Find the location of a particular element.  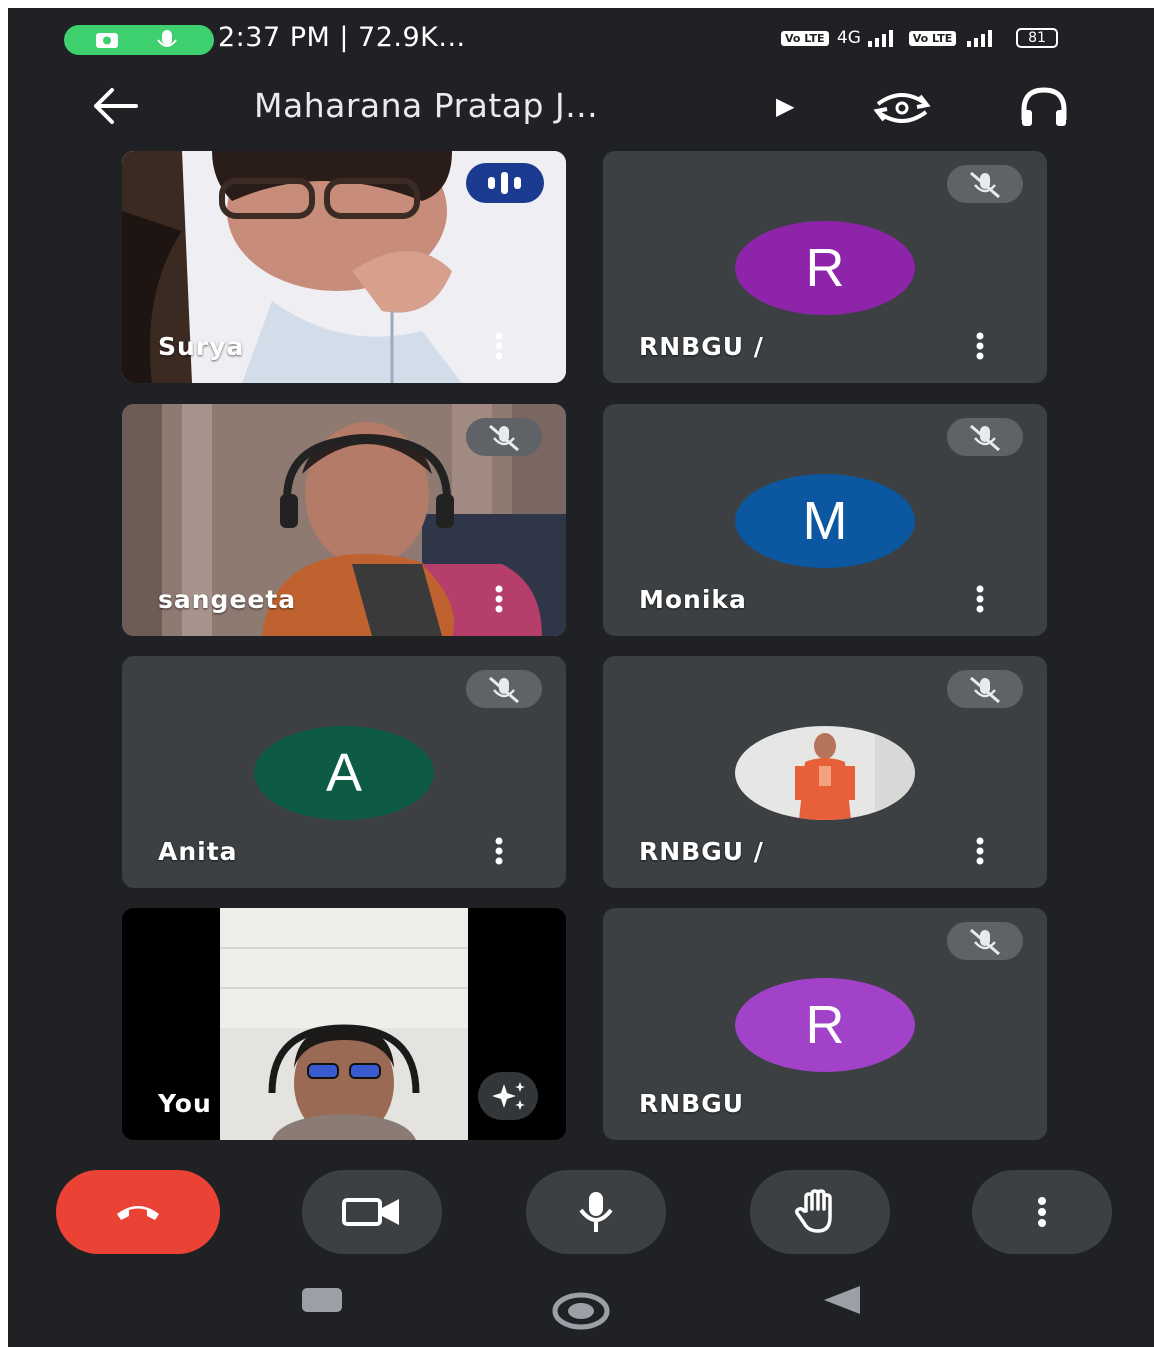

participant-tile-rnbgu-1: R RNBGU / is located at coordinates (825, 267).